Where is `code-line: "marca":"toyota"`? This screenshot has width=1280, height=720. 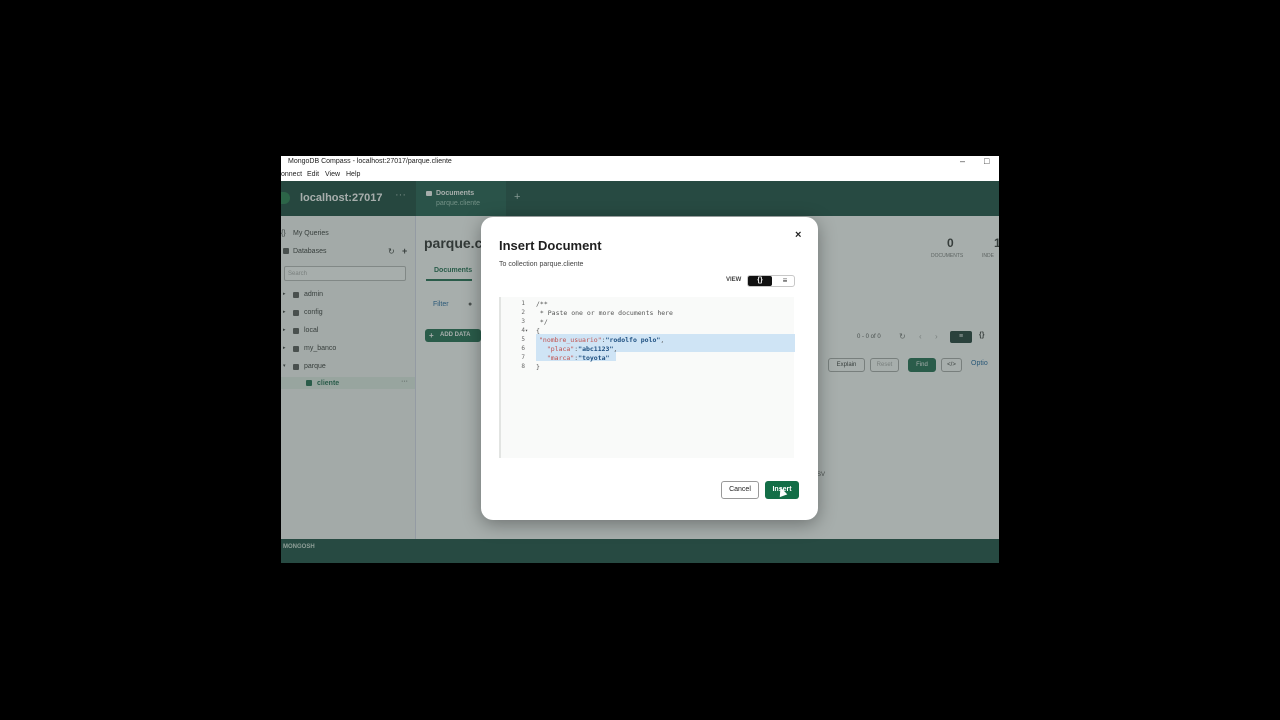
code-line: "marca":"toyota" is located at coordinates (574, 358).